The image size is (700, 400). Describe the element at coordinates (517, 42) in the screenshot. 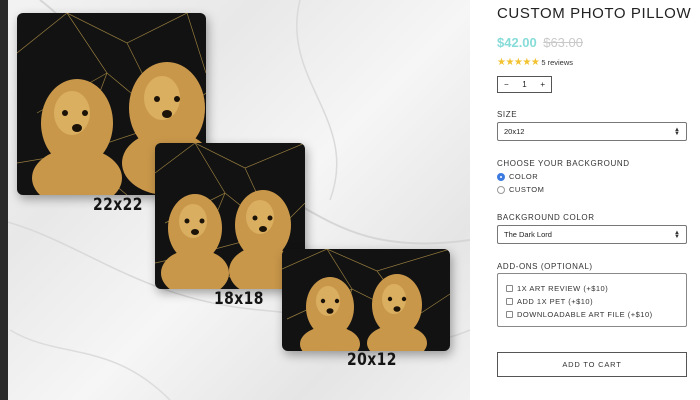

I see `sale-price: $42.00` at that location.